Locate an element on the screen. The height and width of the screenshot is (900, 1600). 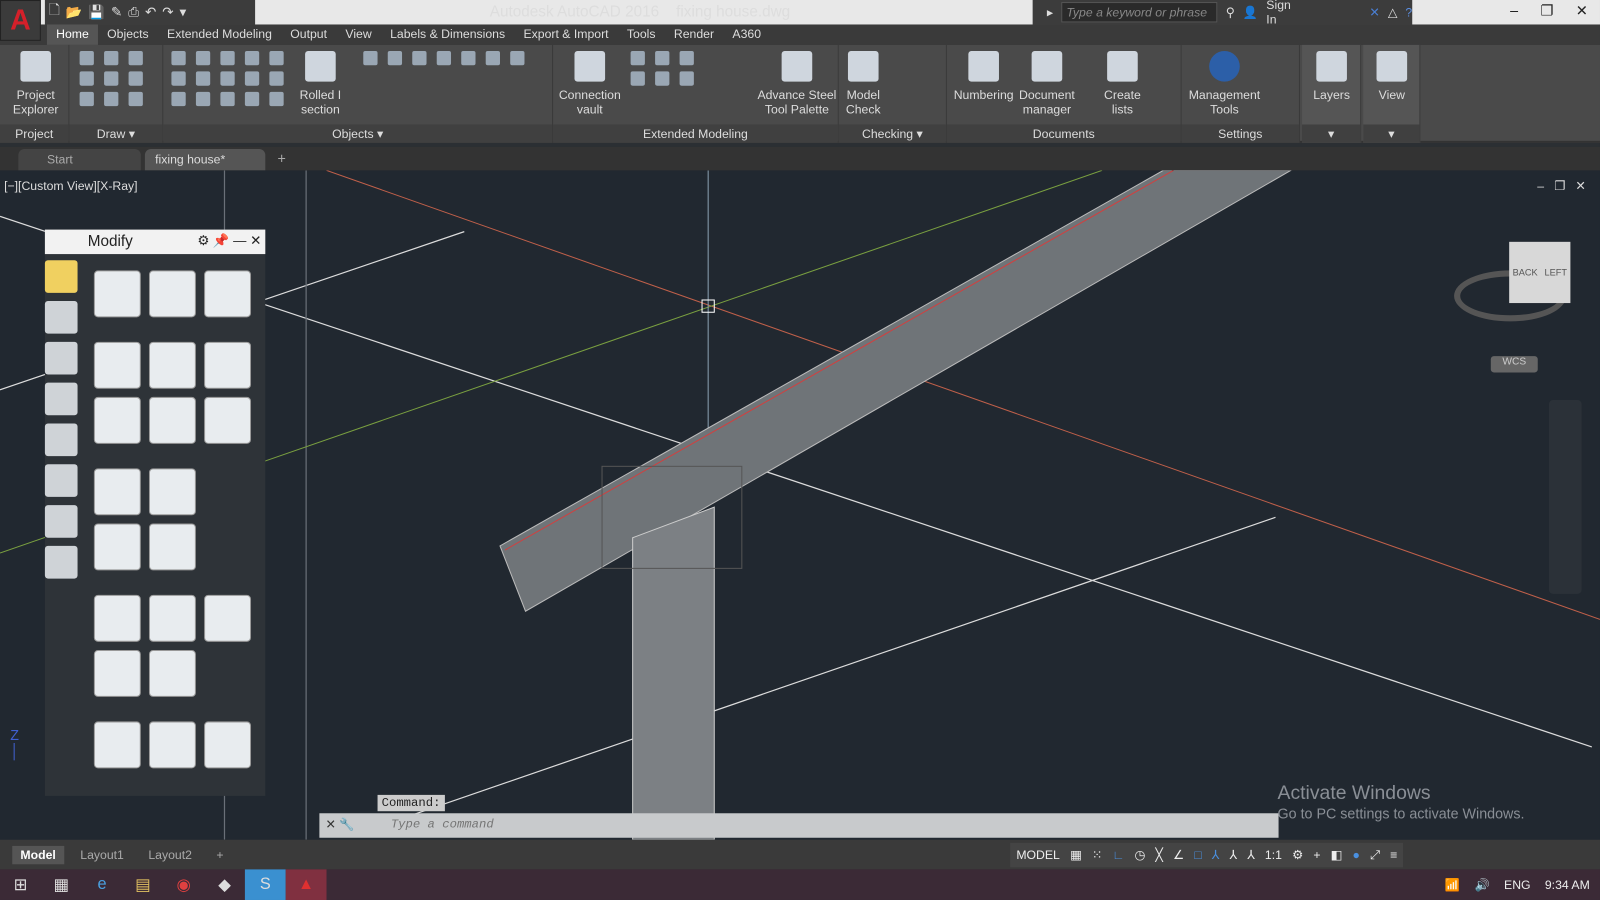
cube-tool is located at coordinates (228, 420).